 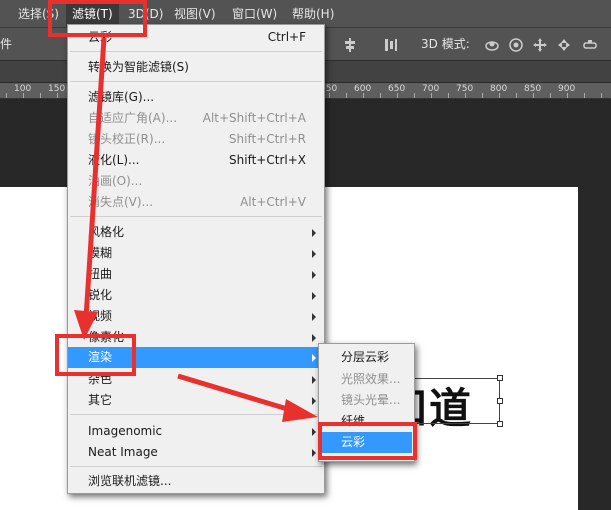 What do you see at coordinates (197, 118) in the screenshot?
I see `adaptive-wide-angle-item: 自适应广角(A)... Alt+Shift+Ctrl+A` at bounding box center [197, 118].